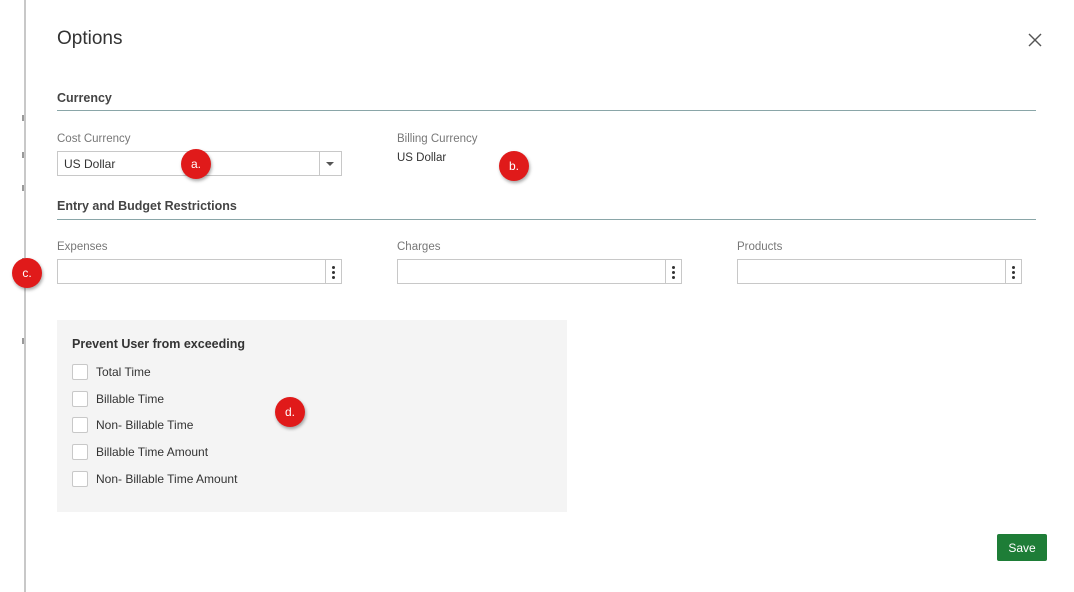  I want to click on dialog-title: Options, so click(90, 38).